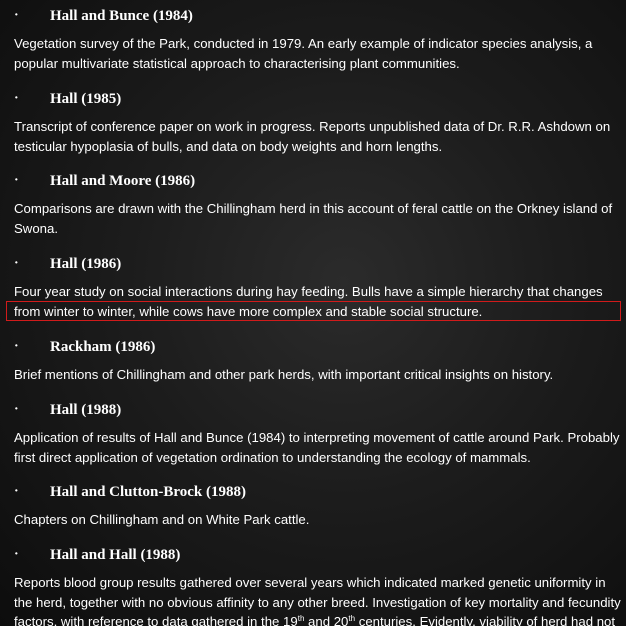 This screenshot has height=626, width=626. What do you see at coordinates (313, 555) in the screenshot?
I see `bibliography-entry: · Hall and Hall (1988)` at bounding box center [313, 555].